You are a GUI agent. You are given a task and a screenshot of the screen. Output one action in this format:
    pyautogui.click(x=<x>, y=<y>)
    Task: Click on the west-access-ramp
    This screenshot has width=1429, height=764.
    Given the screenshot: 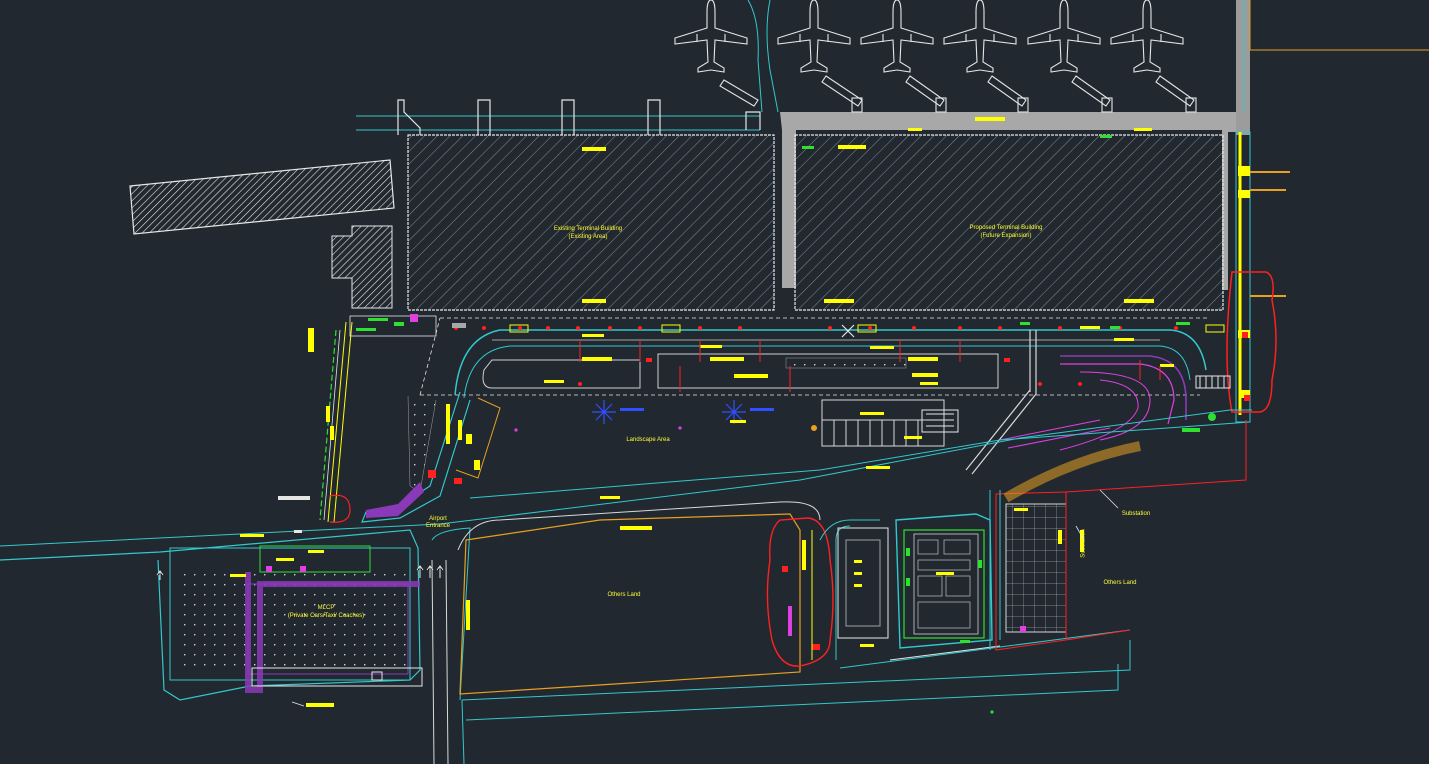 What is the action you would take?
    pyautogui.click(x=404, y=418)
    